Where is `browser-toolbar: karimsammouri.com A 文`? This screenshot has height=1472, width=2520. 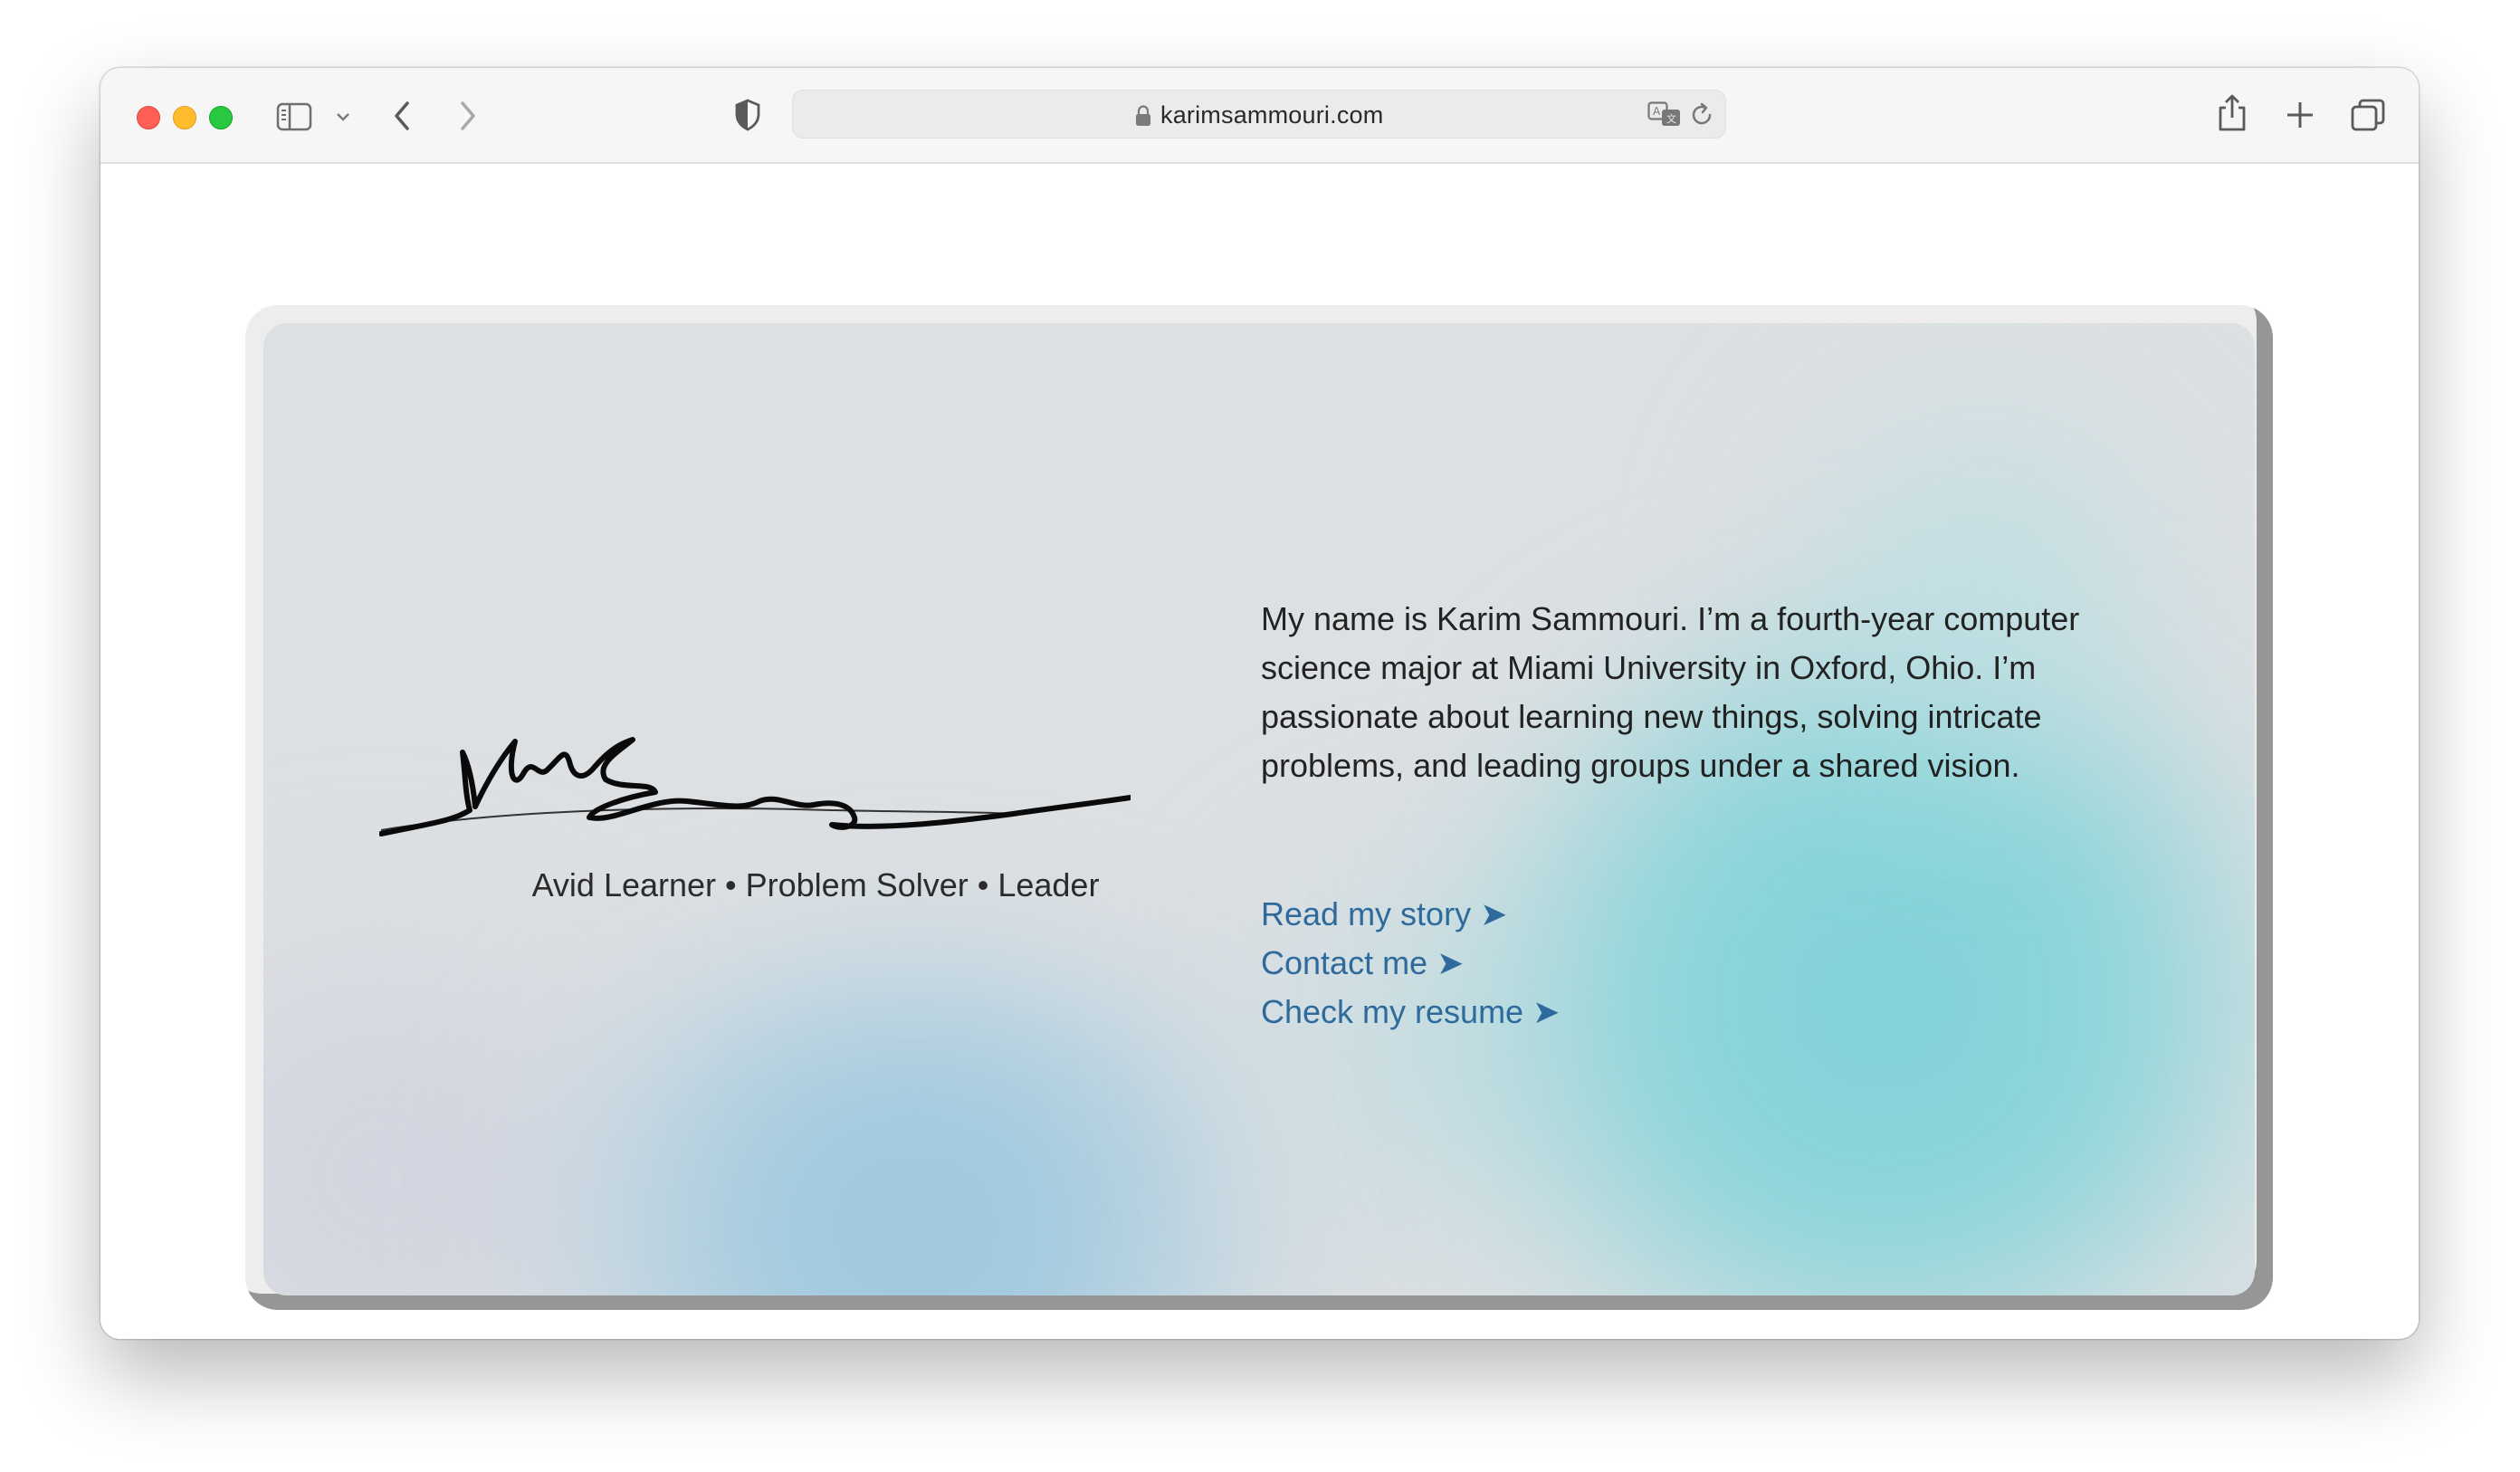 browser-toolbar: karimsammouri.com A 文 is located at coordinates (1259, 116).